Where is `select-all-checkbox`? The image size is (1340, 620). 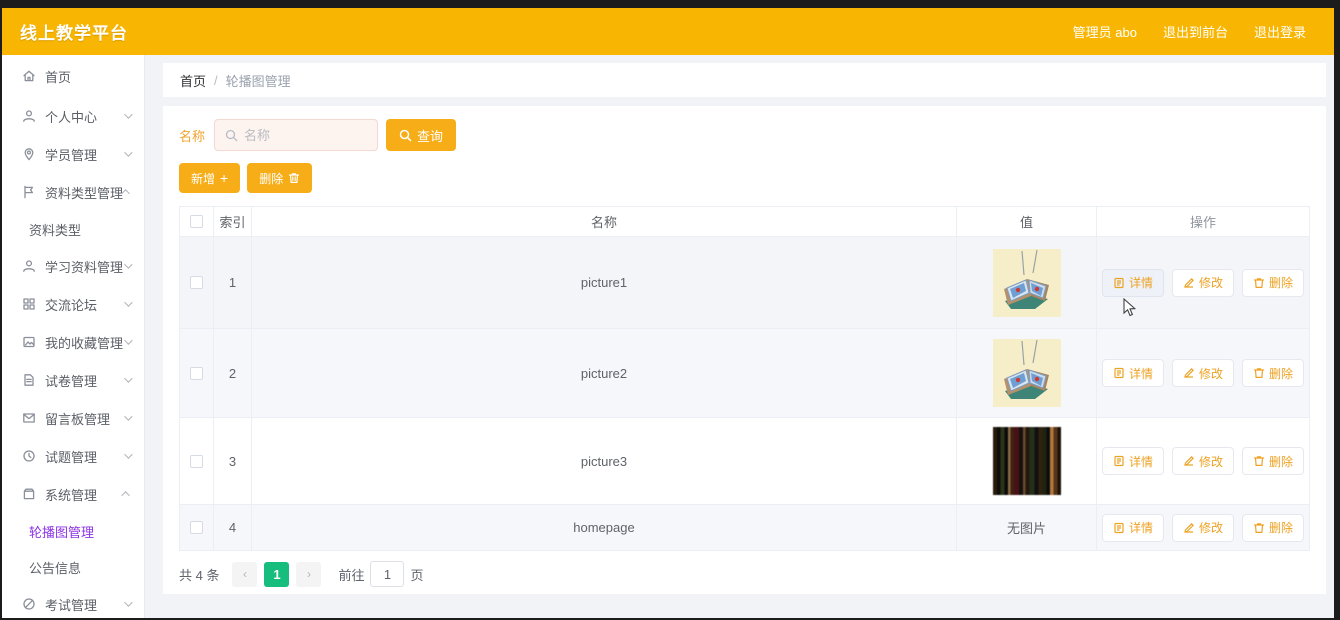 select-all-checkbox is located at coordinates (196, 221).